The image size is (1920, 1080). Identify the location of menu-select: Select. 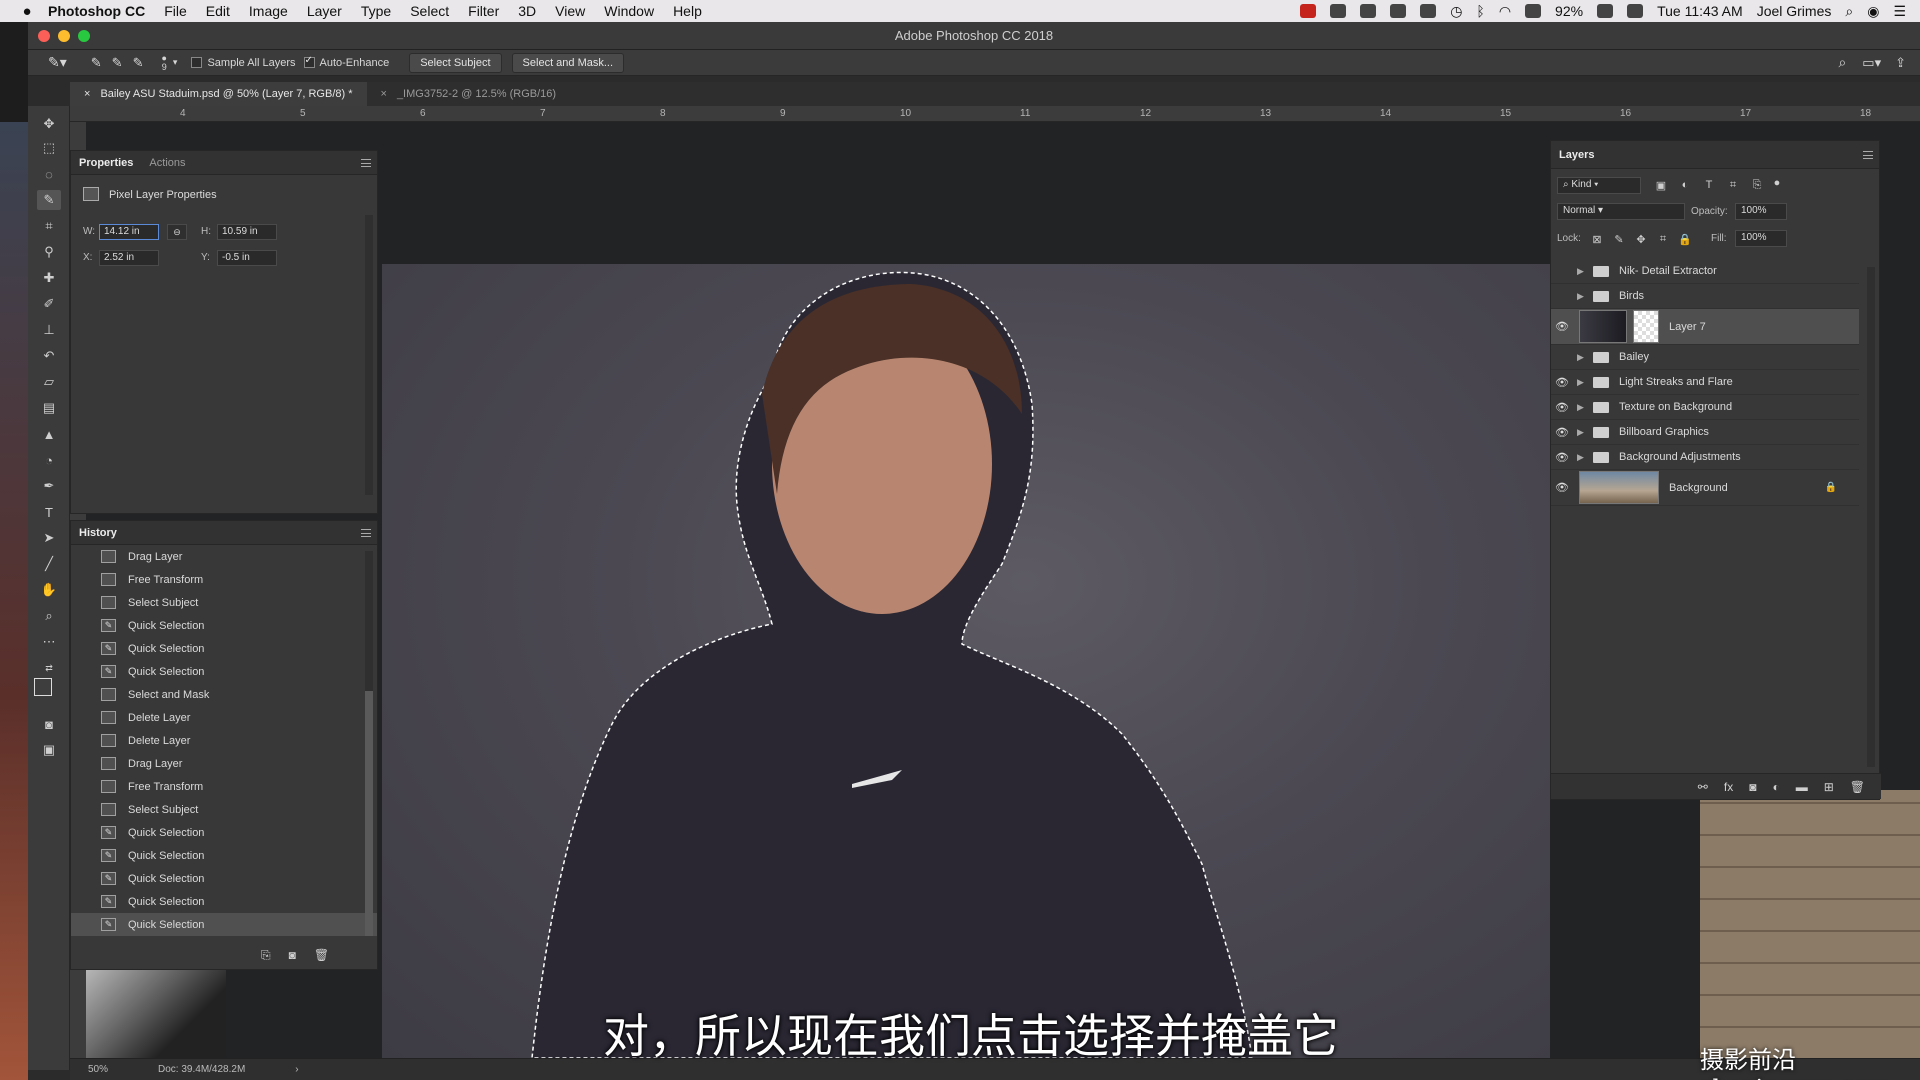
(429, 11).